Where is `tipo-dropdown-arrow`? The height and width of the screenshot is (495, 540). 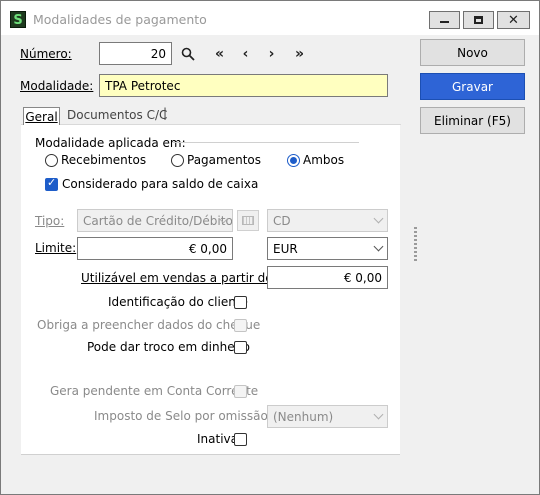
tipo-dropdown-arrow is located at coordinates (223, 220).